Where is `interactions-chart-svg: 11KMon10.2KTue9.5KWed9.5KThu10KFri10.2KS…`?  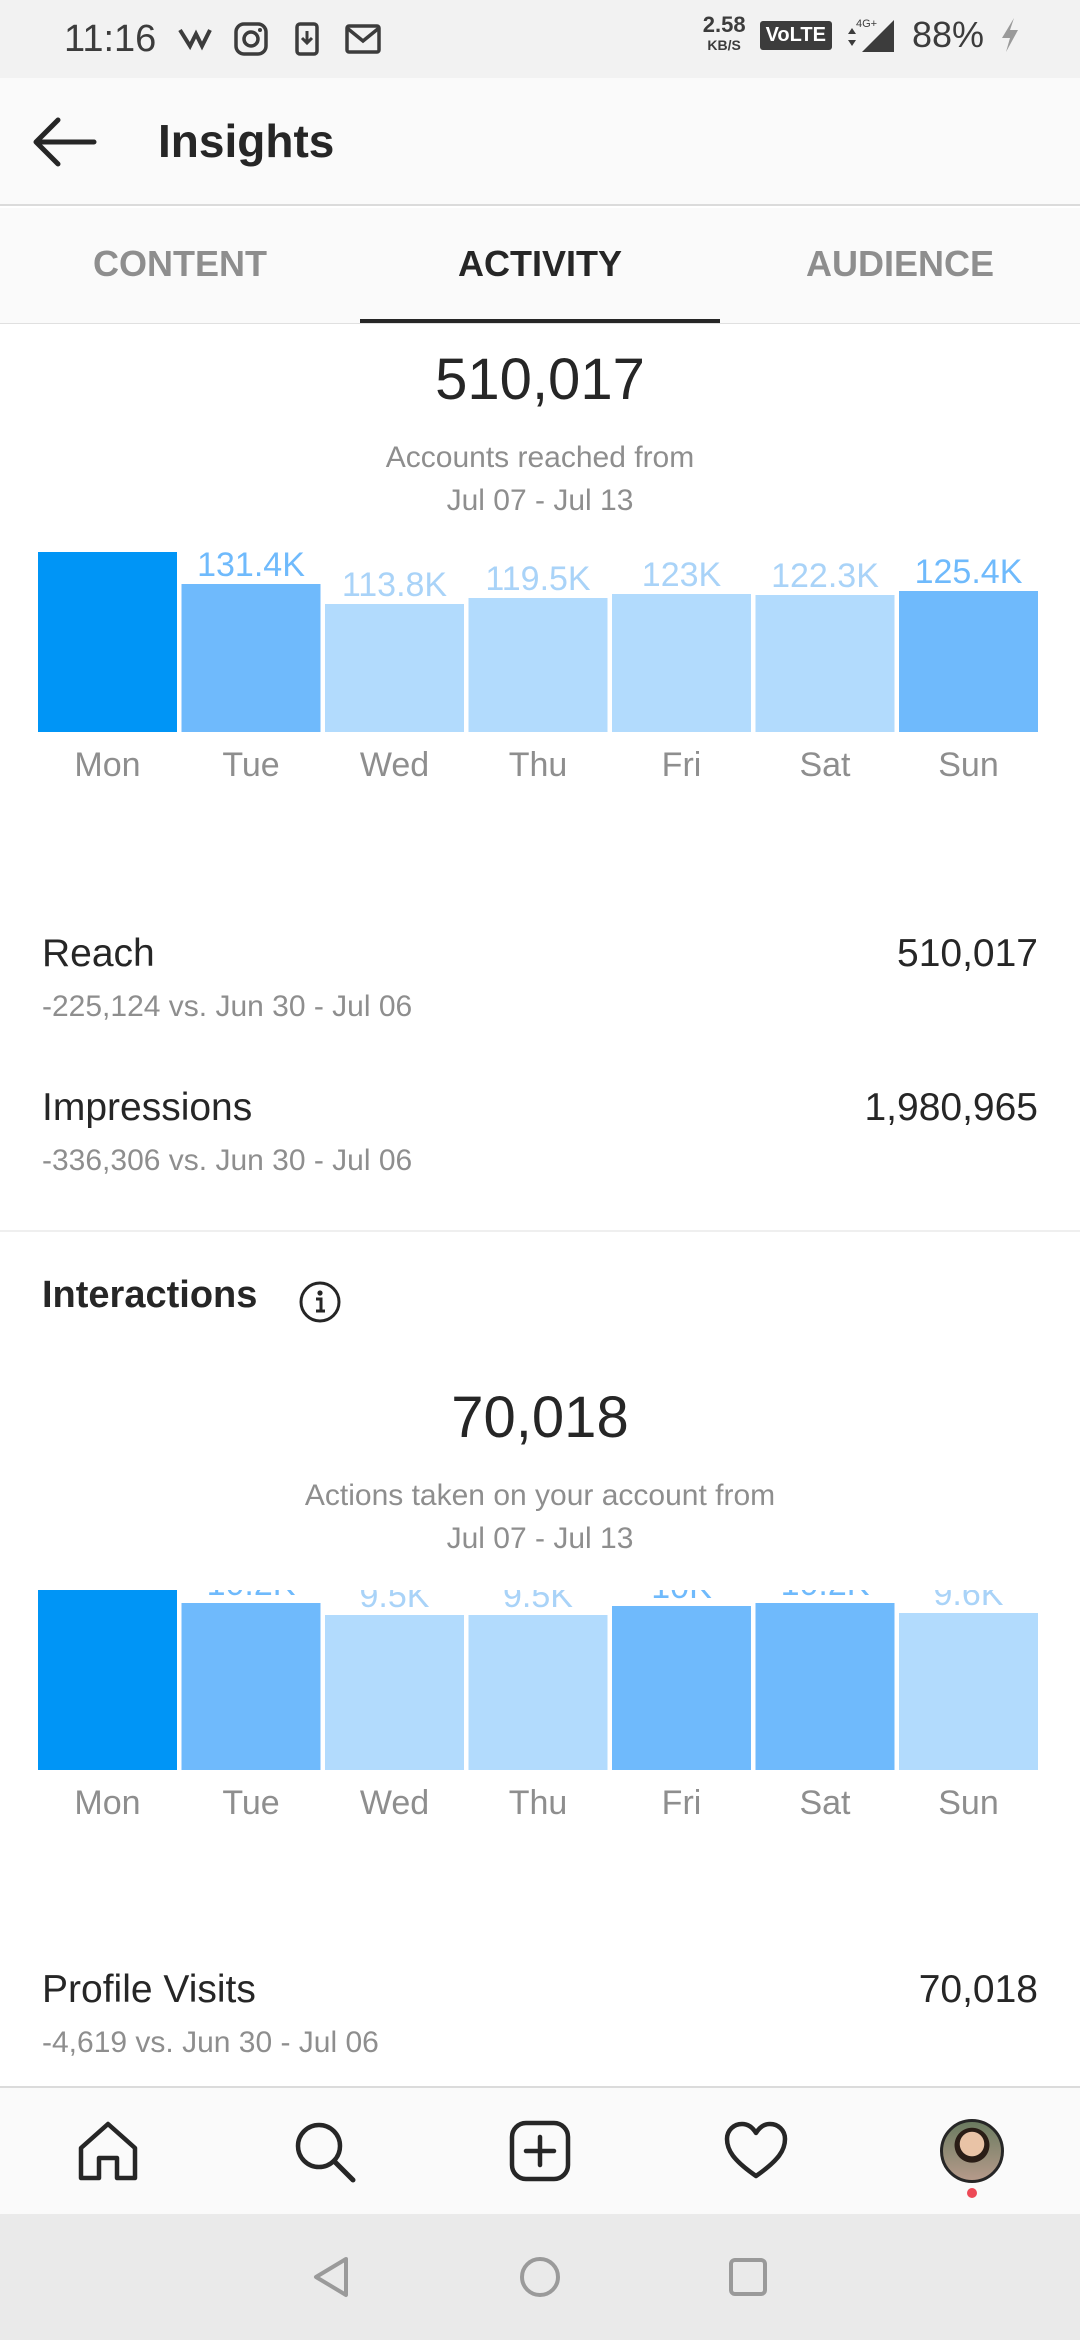 interactions-chart-svg: 11KMon10.2KTue9.5KWed9.5KThu10KFri10.2KS… is located at coordinates (538, 1705).